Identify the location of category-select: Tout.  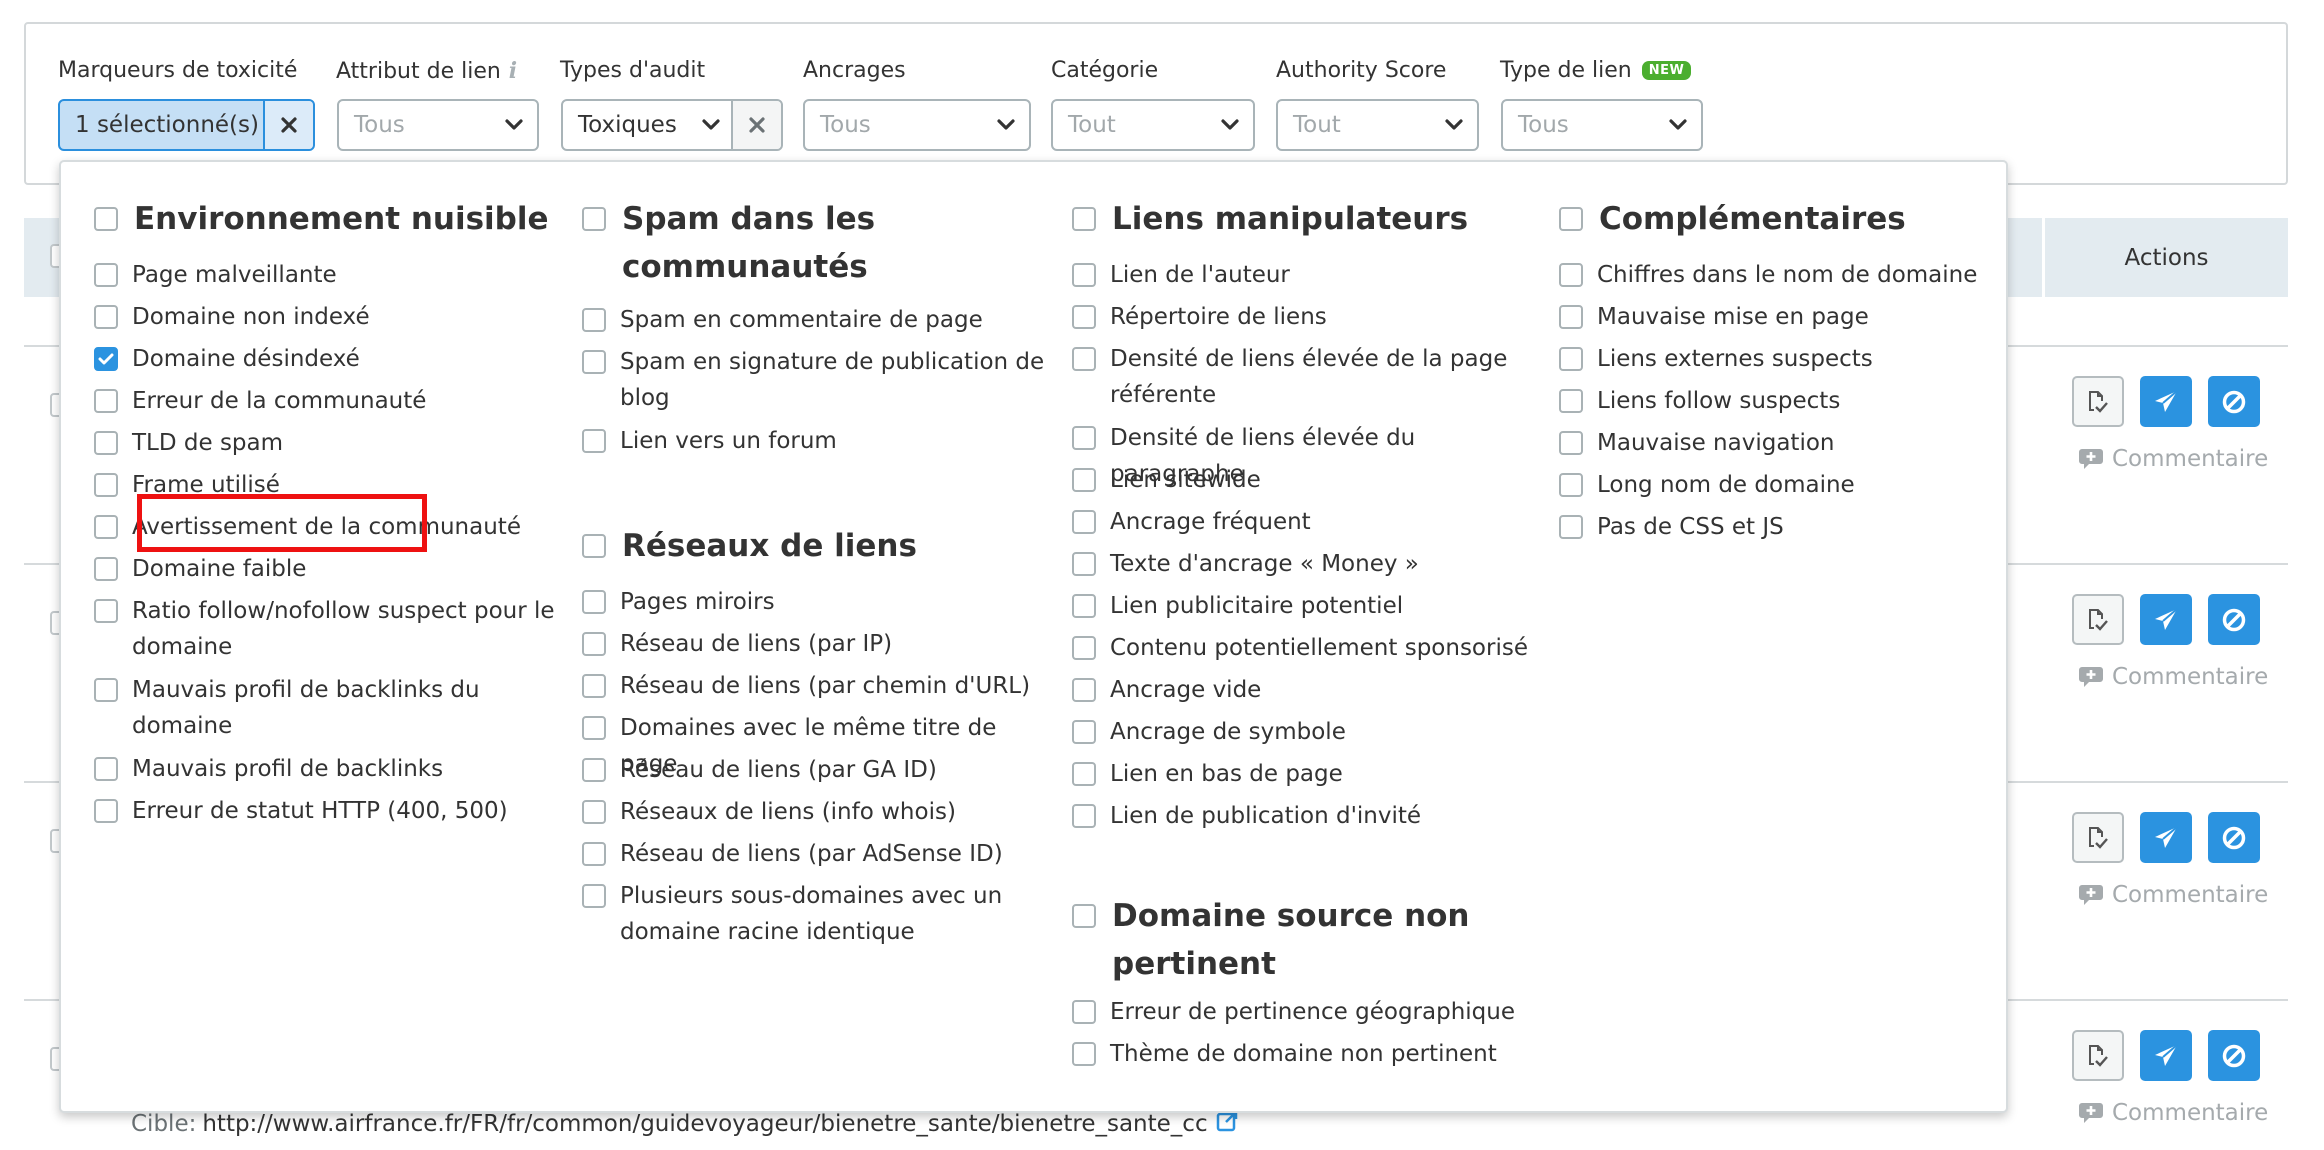
(1153, 125).